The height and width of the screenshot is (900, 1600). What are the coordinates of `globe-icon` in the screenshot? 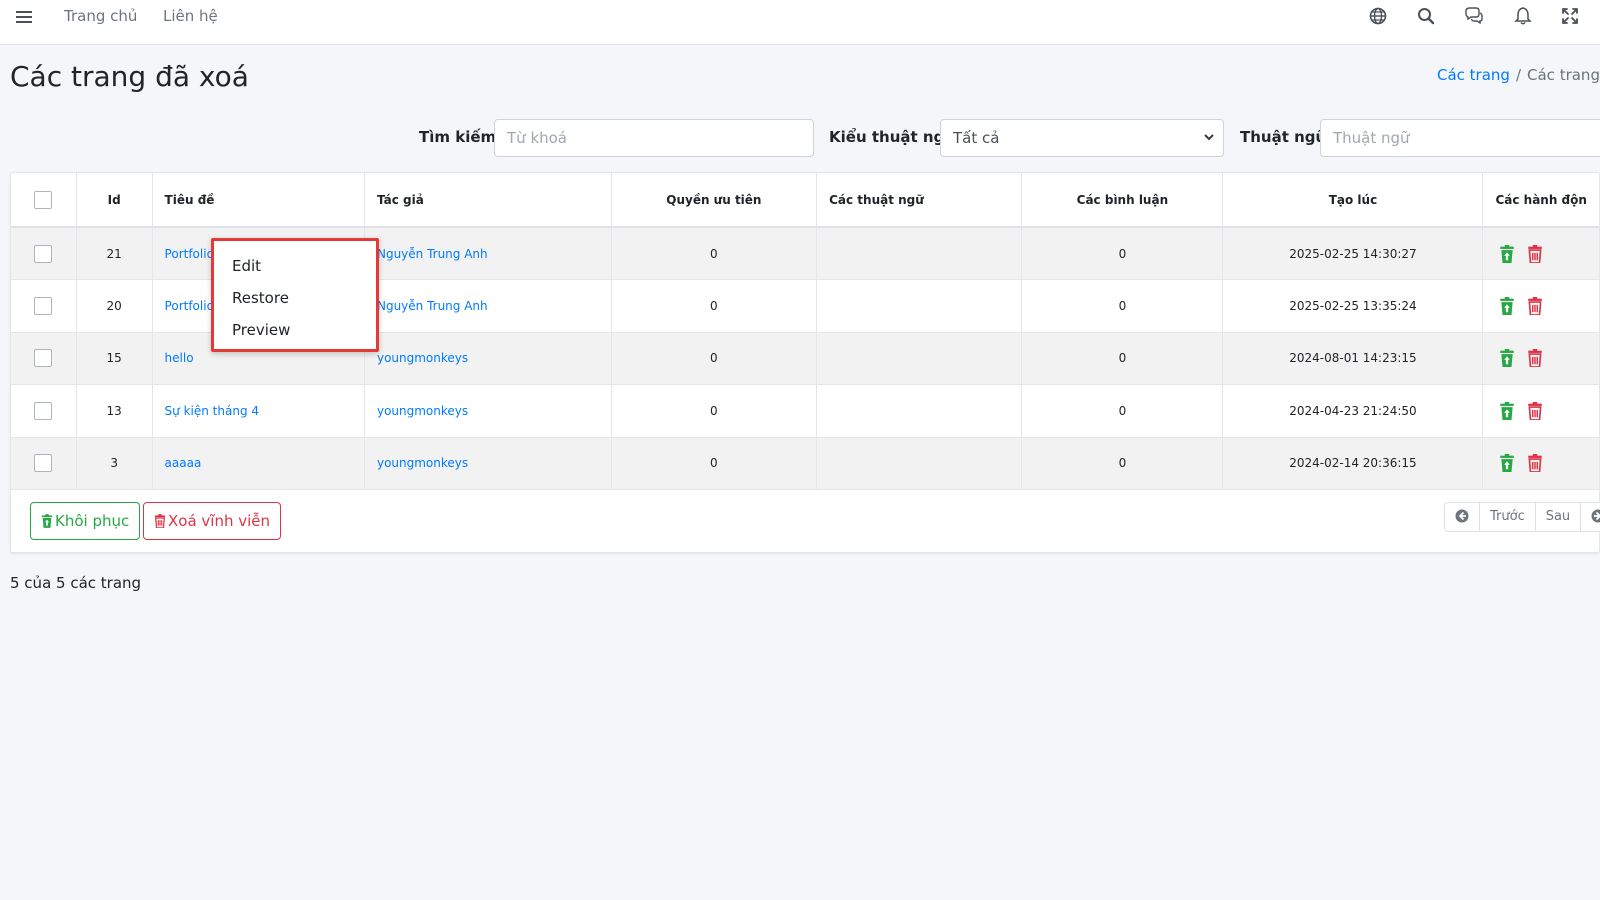 It's located at (1379, 17).